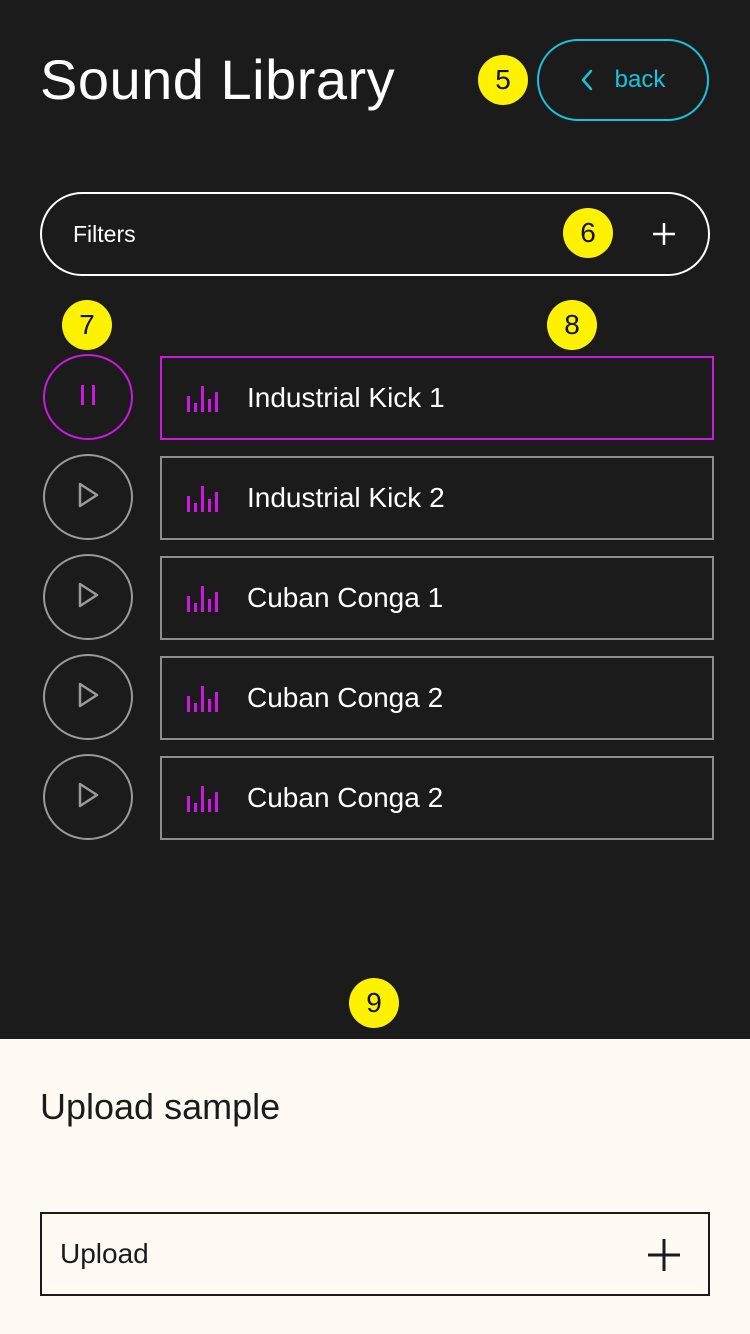 This screenshot has width=750, height=1334. I want to click on upload-label: Upload, so click(104, 1253).